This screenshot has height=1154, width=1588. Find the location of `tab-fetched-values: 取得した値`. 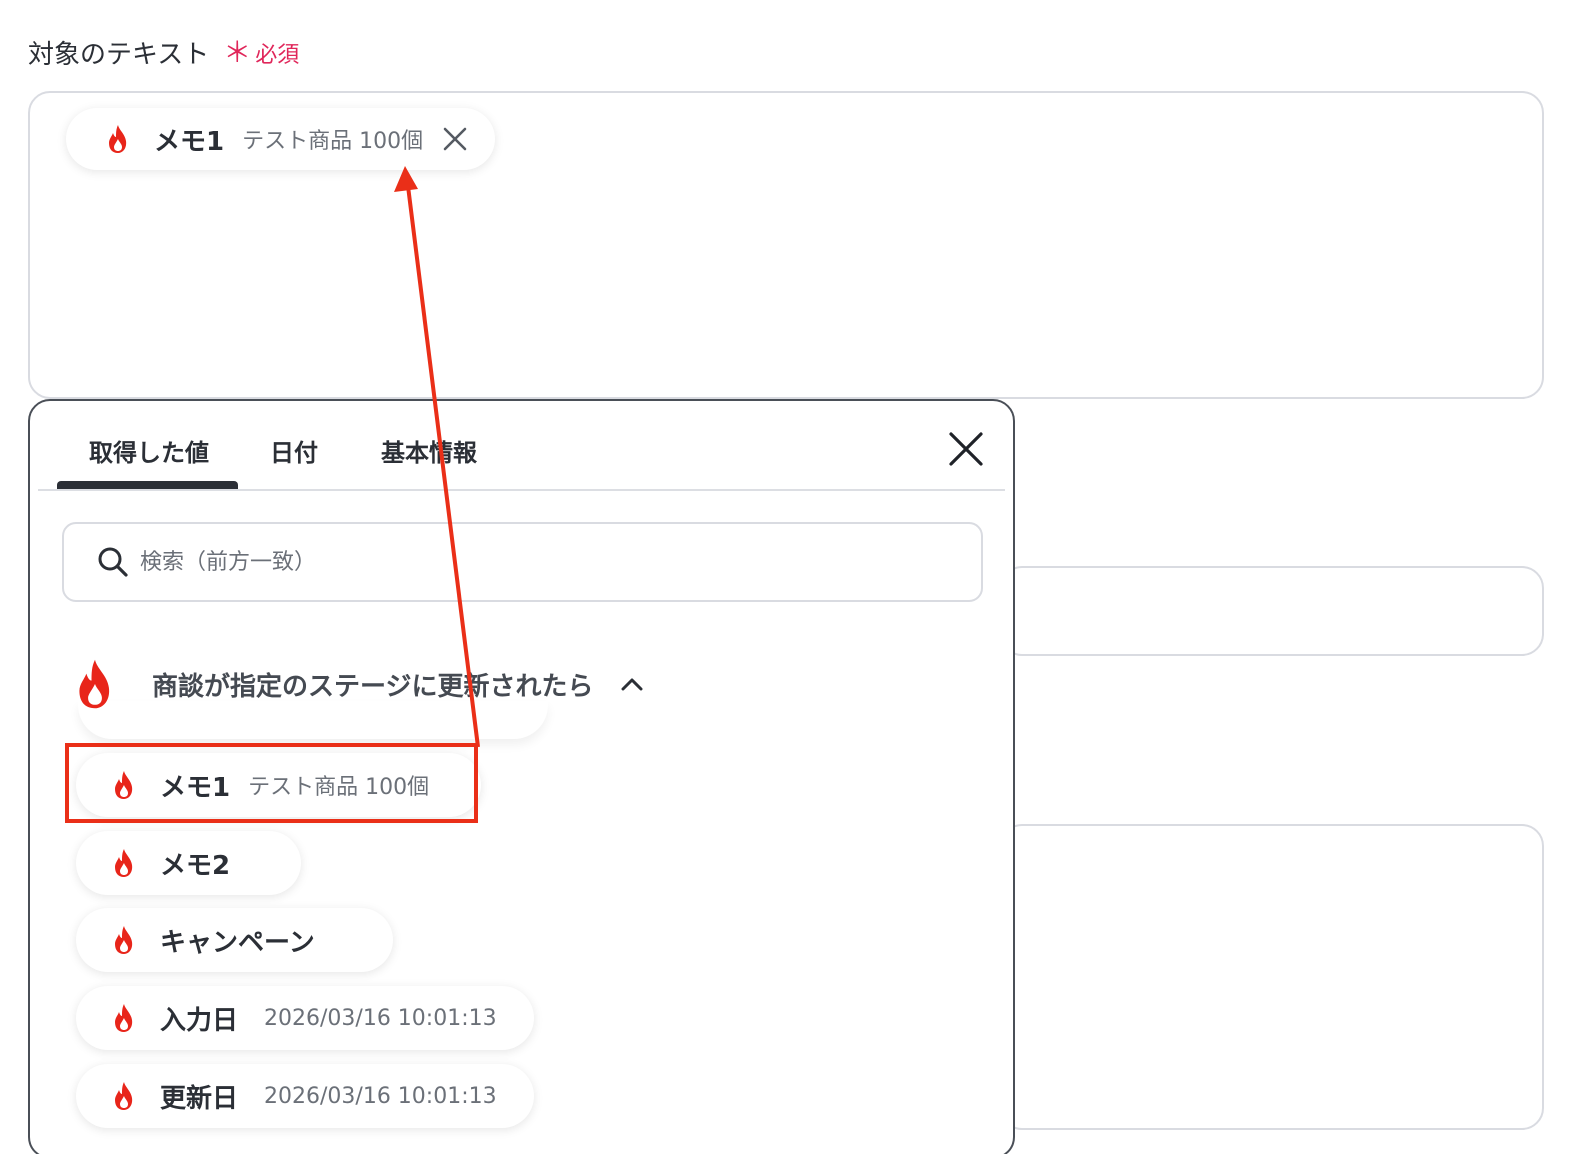

tab-fetched-values: 取得した値 is located at coordinates (149, 450).